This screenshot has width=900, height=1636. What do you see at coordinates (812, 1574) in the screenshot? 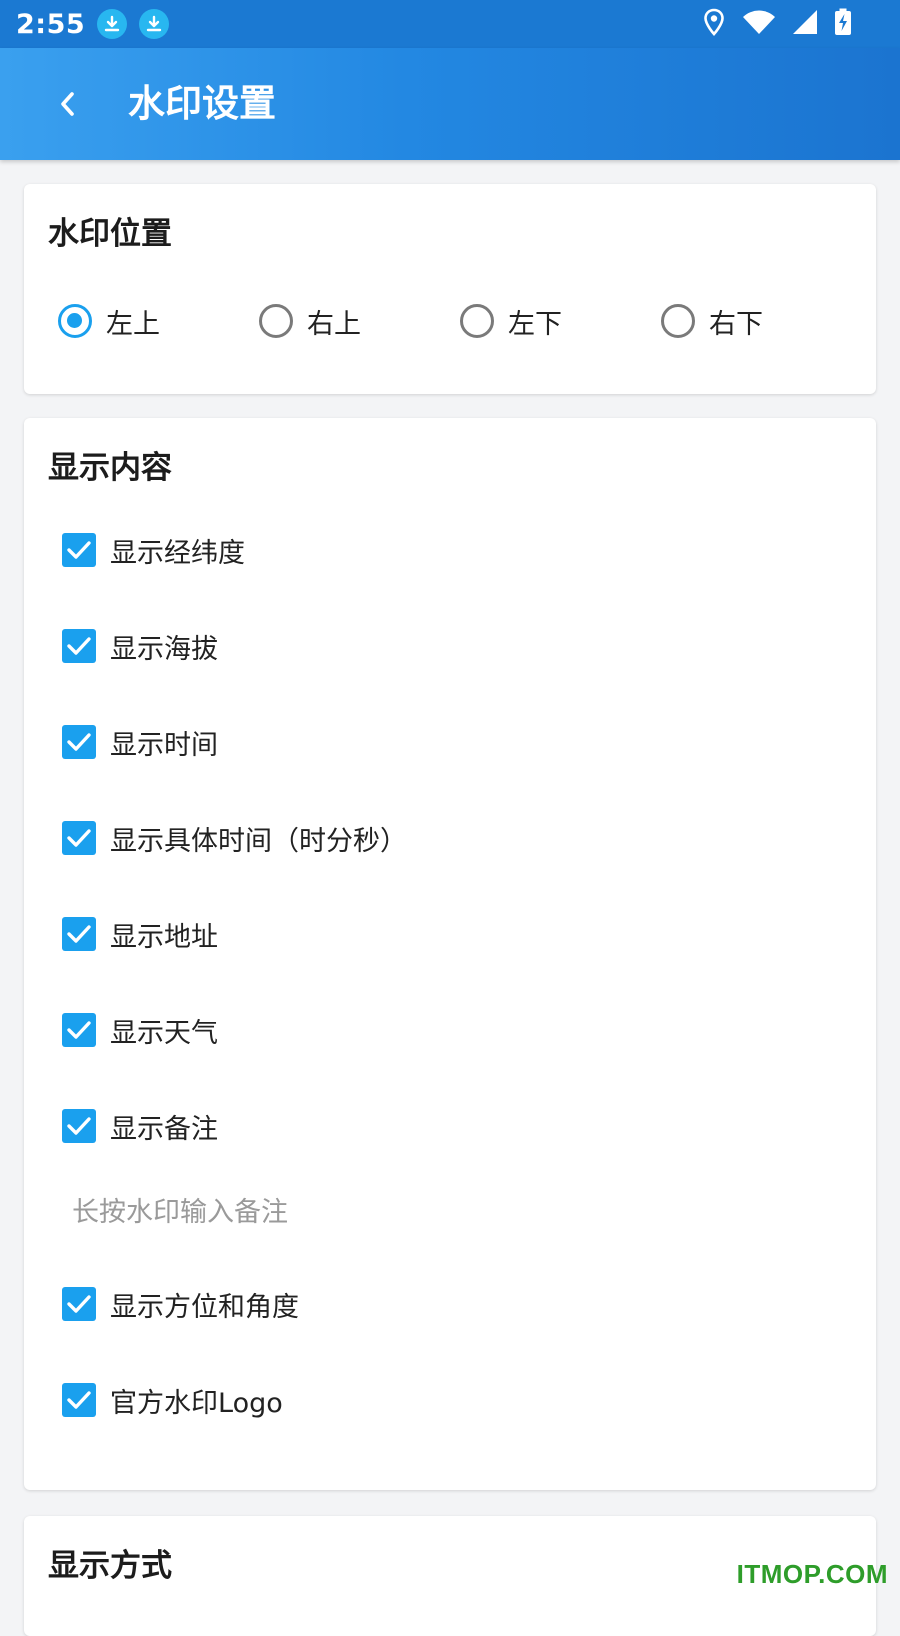
I see `site-watermark: ITMOP.COM` at bounding box center [812, 1574].